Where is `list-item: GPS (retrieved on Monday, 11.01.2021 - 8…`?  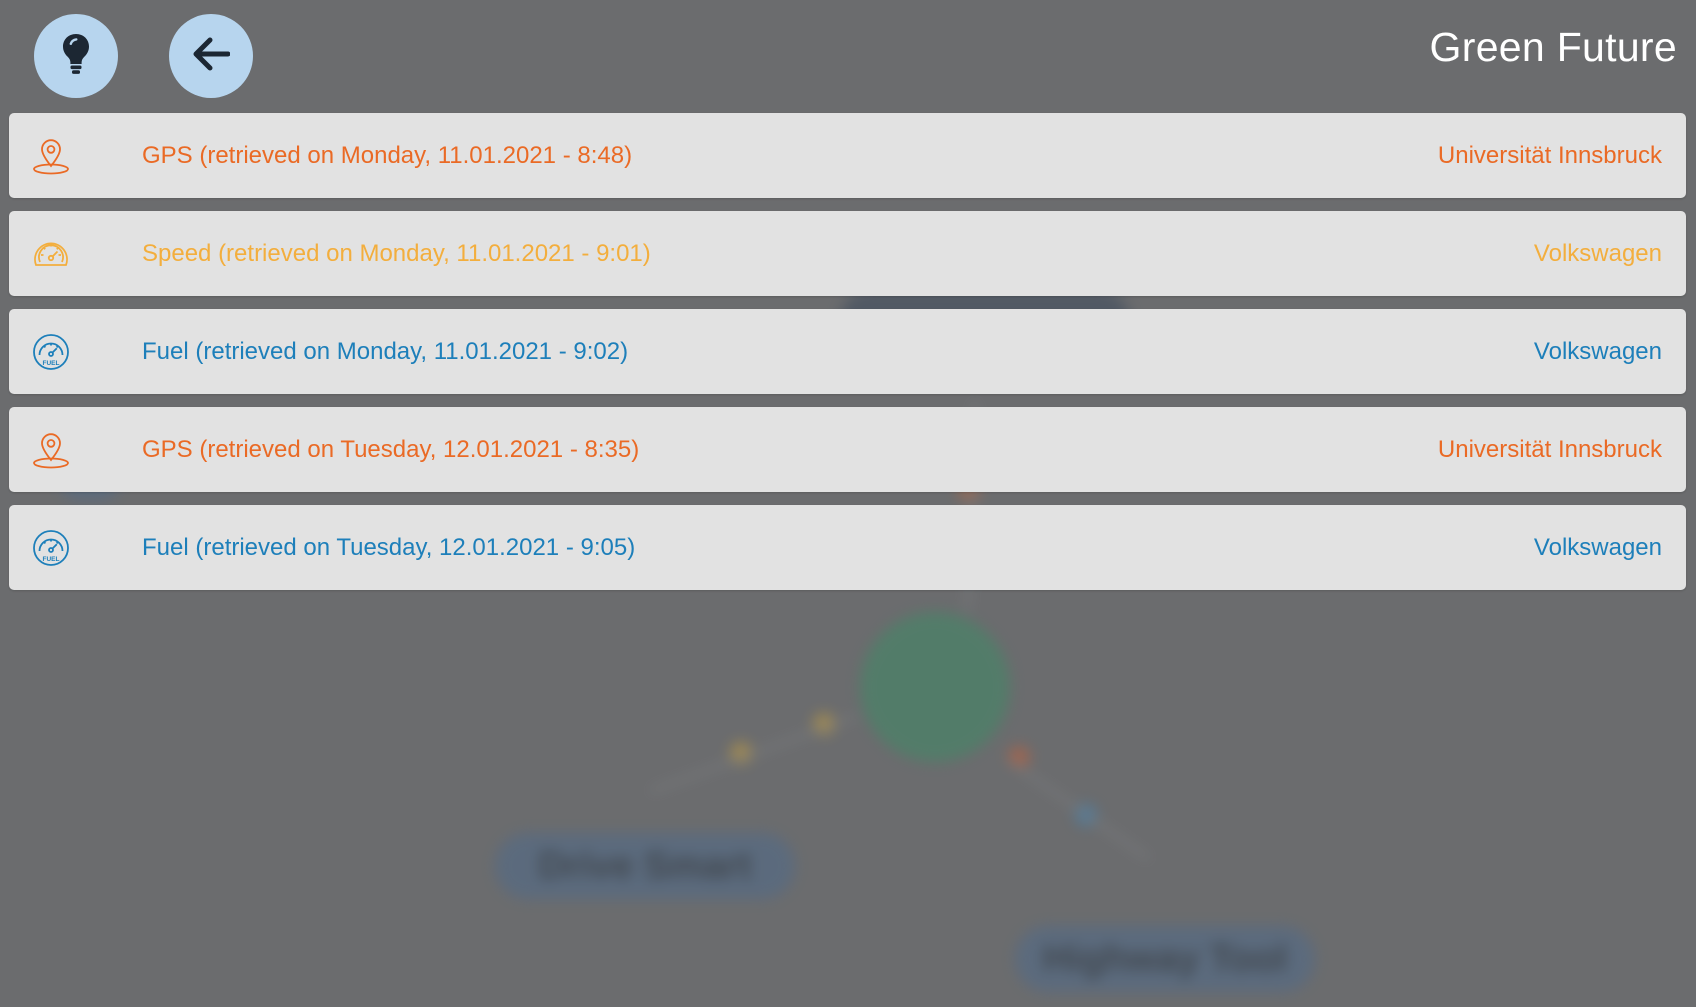
list-item: GPS (retrieved on Monday, 11.01.2021 - 8… is located at coordinates (847, 155).